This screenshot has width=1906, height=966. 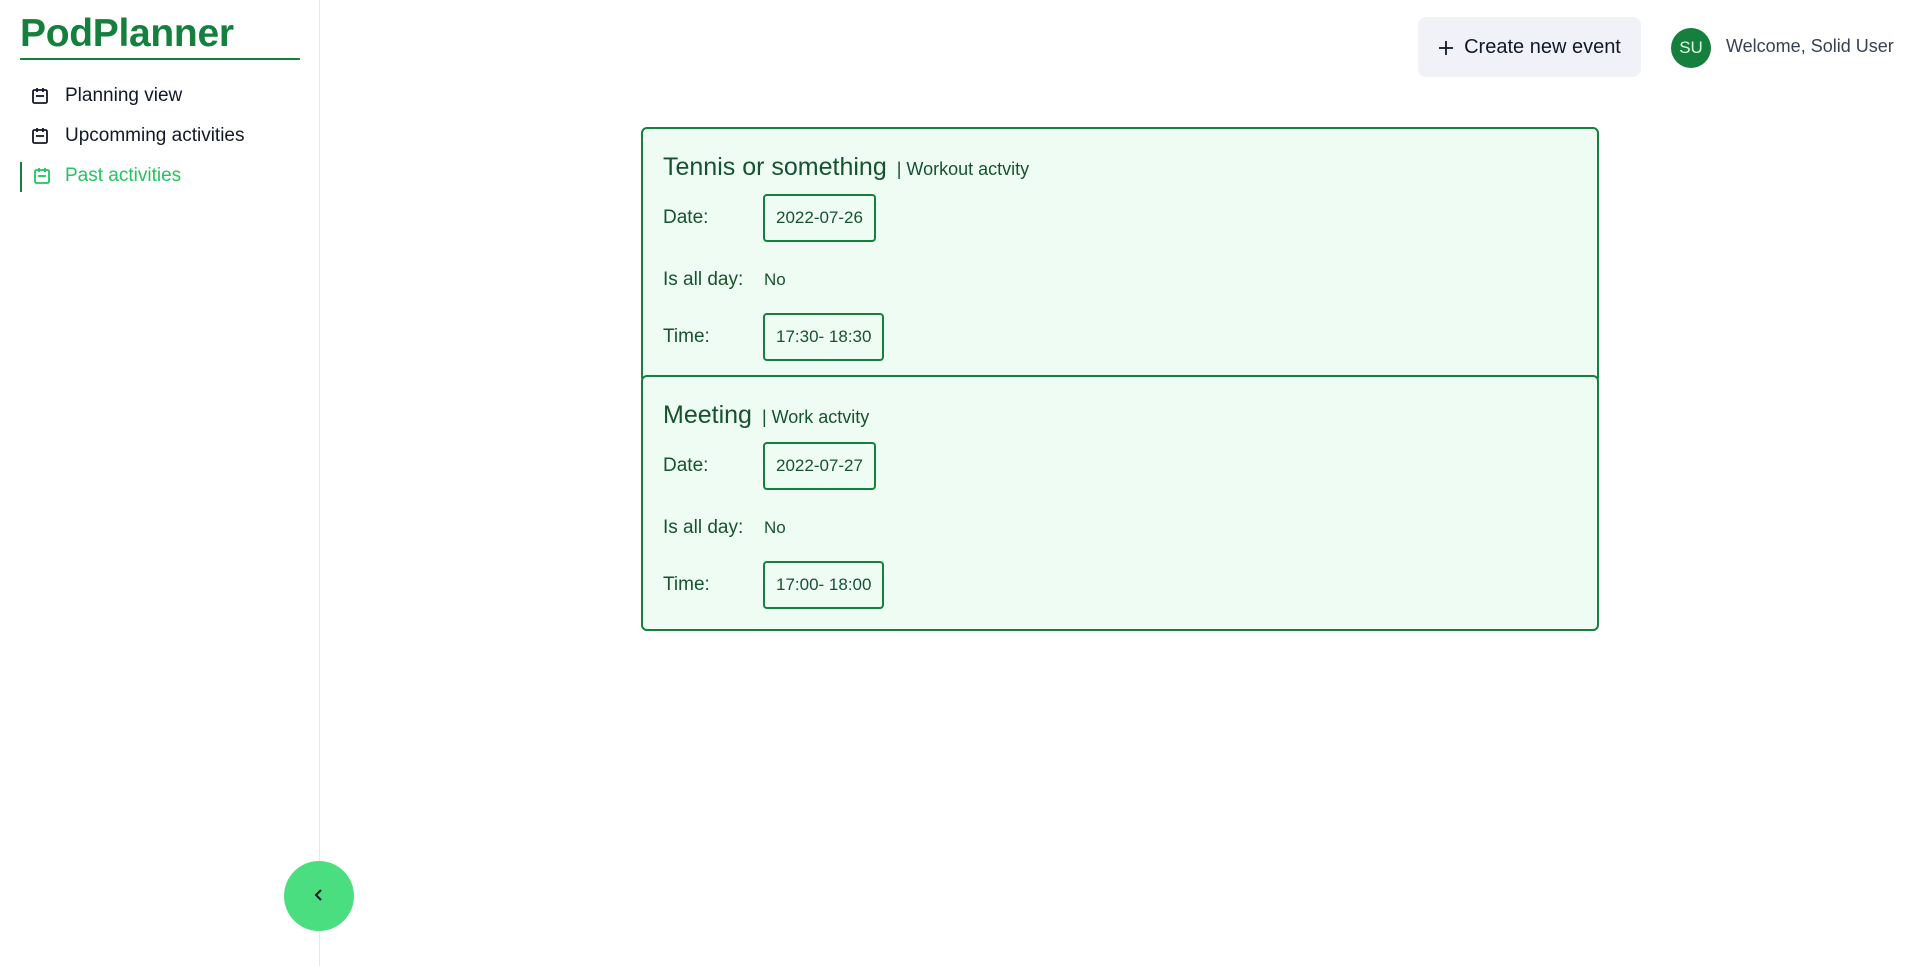 I want to click on sidebar-item-upcomming-activities: Upcomming activities, so click(x=165, y=136).